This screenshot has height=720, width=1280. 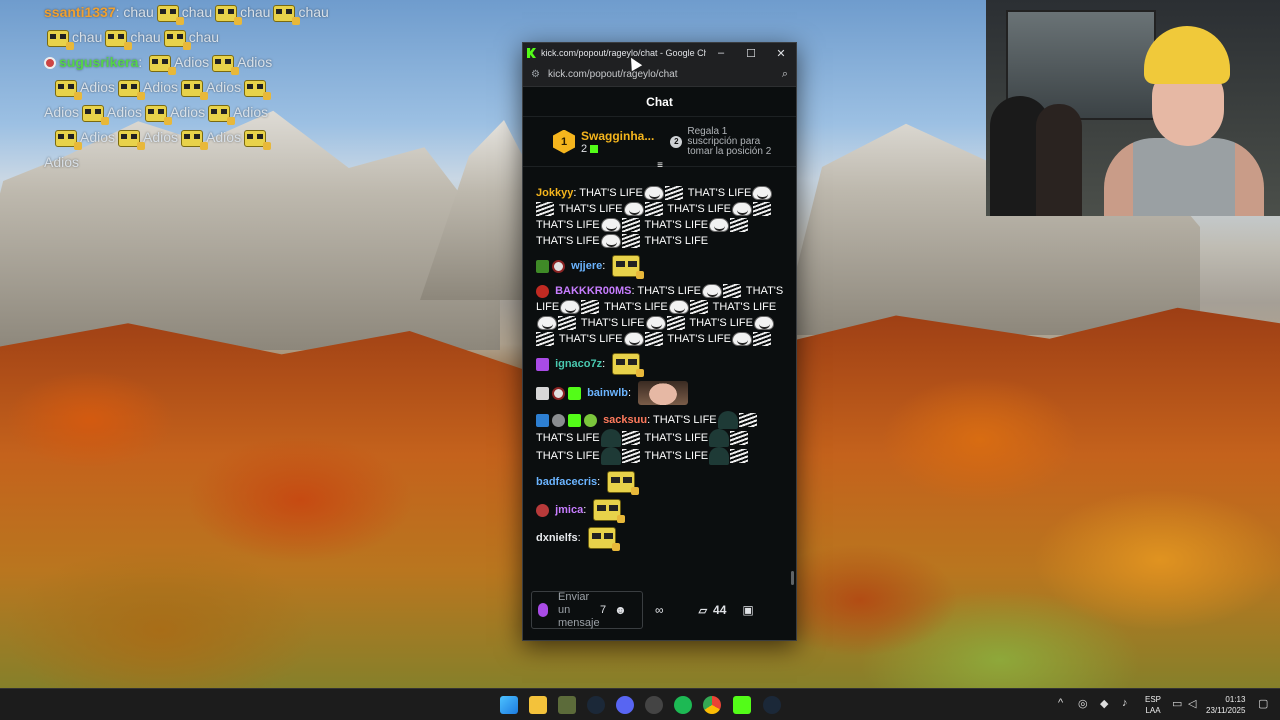 I want to click on overlay-line-4: Adios Adios Adios, so click(x=199, y=87).